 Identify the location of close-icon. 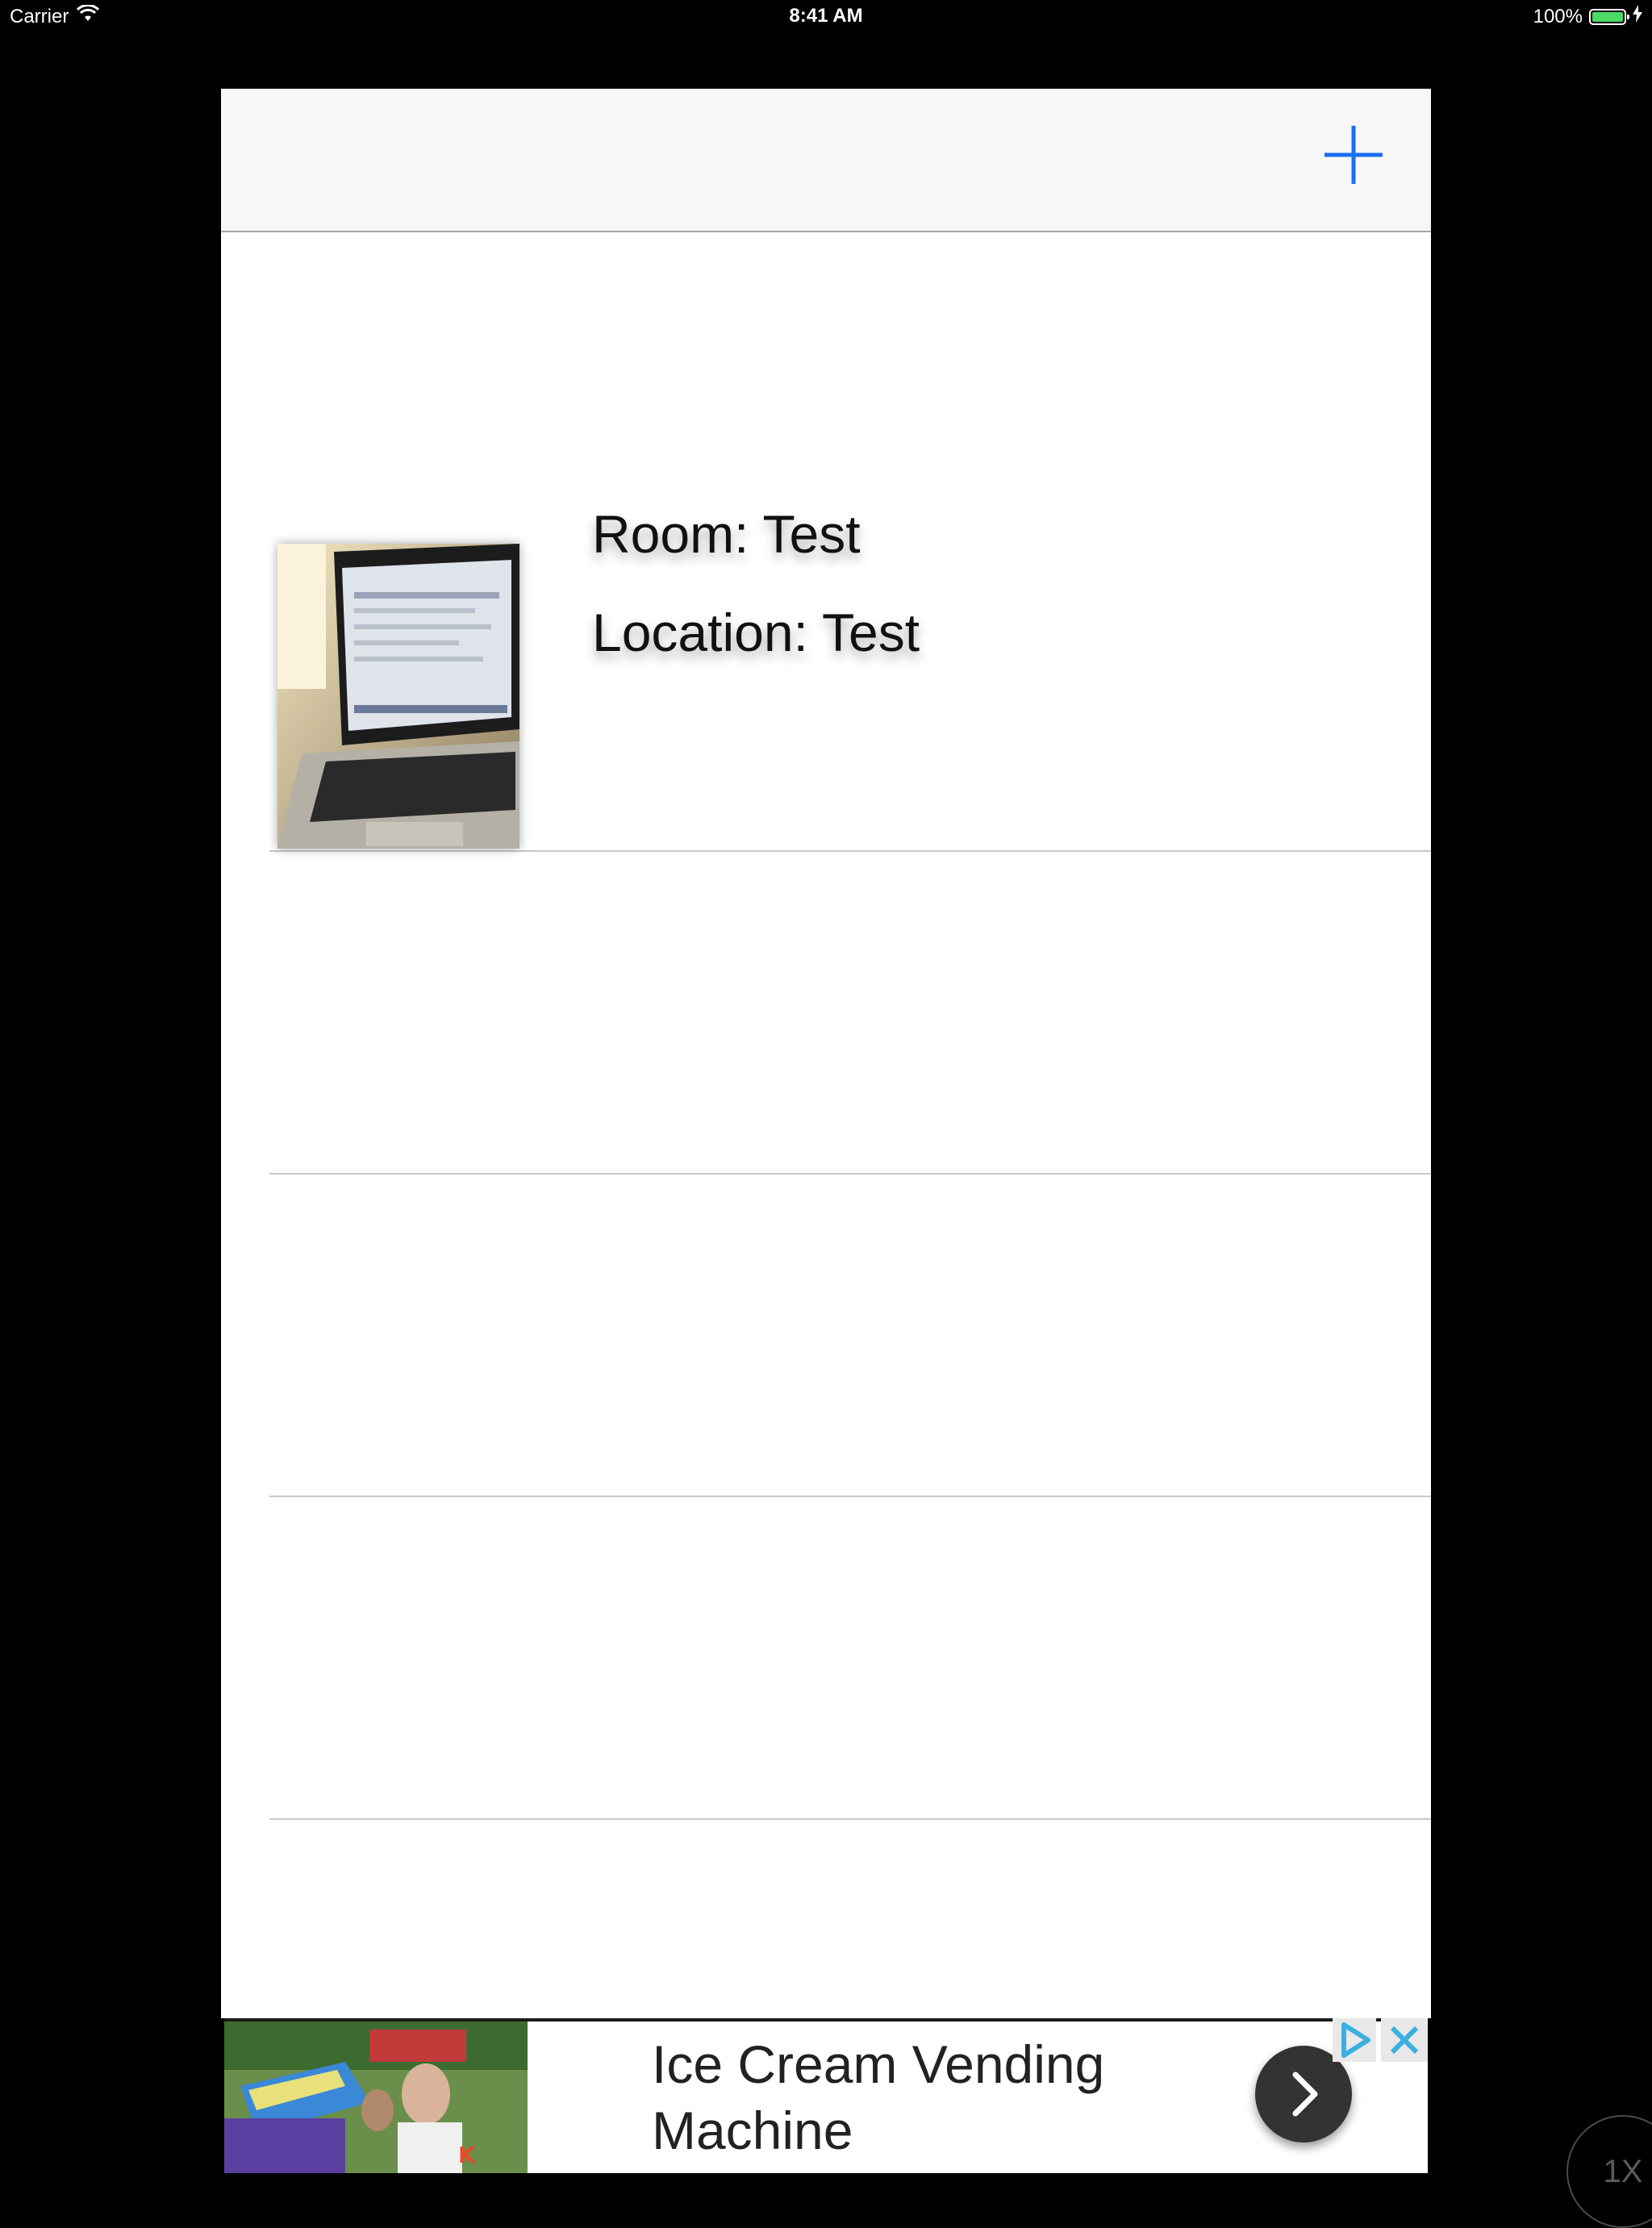
(1404, 2040).